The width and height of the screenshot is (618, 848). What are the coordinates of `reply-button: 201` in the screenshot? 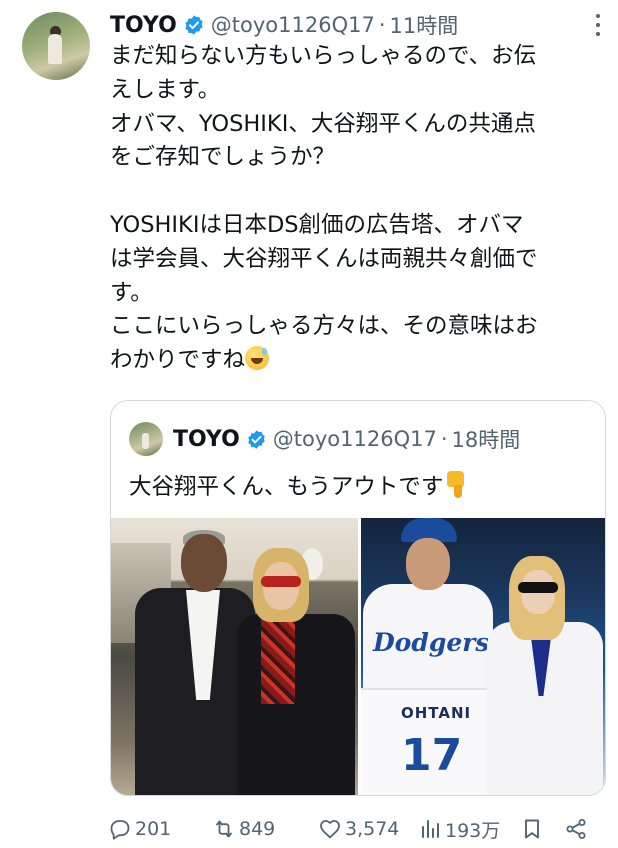 It's located at (139, 829).